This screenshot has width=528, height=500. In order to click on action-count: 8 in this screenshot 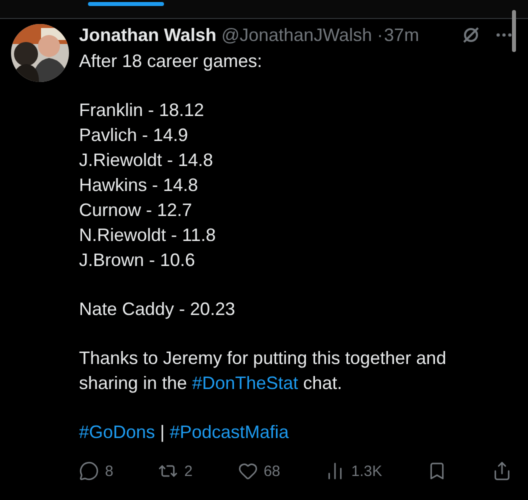, I will do `click(109, 471)`.